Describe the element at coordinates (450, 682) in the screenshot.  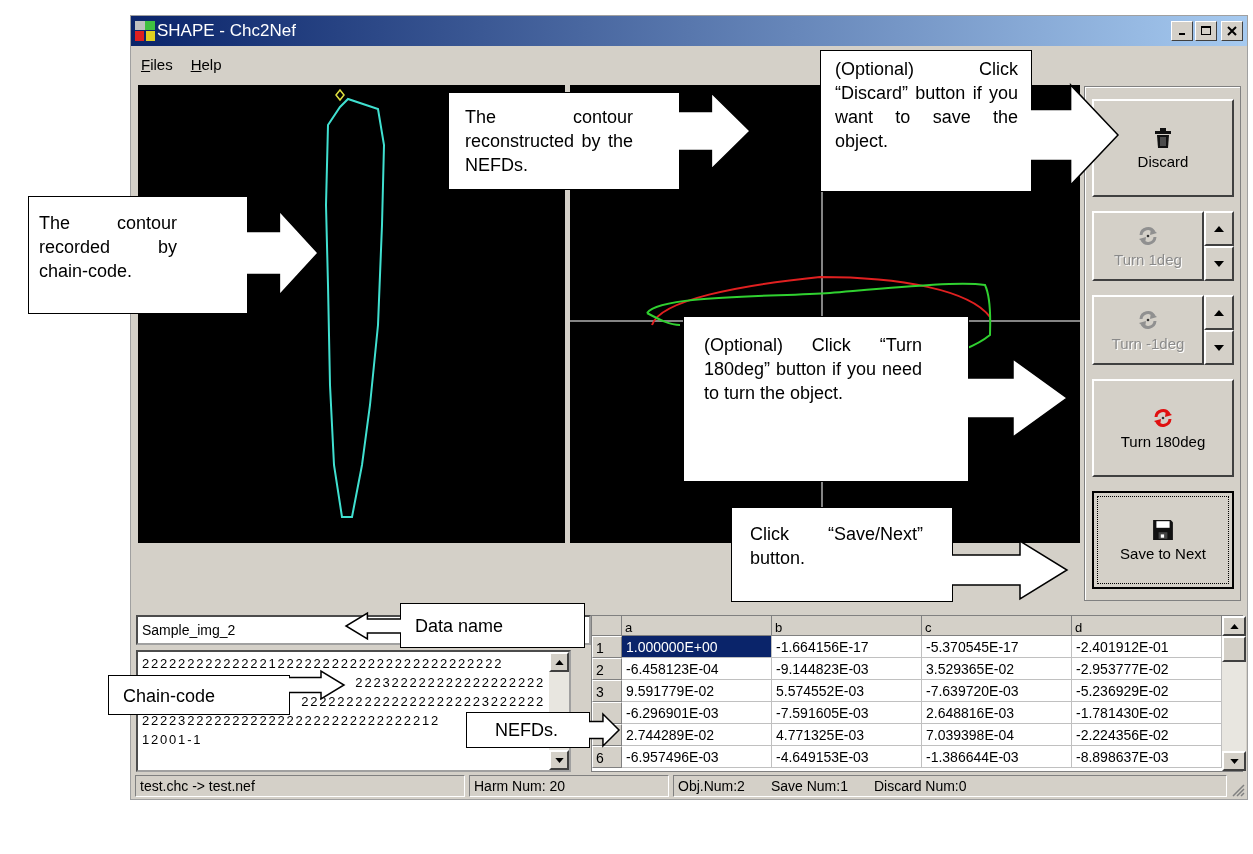
I see `chain-code-line: 222322222222222222222` at that location.